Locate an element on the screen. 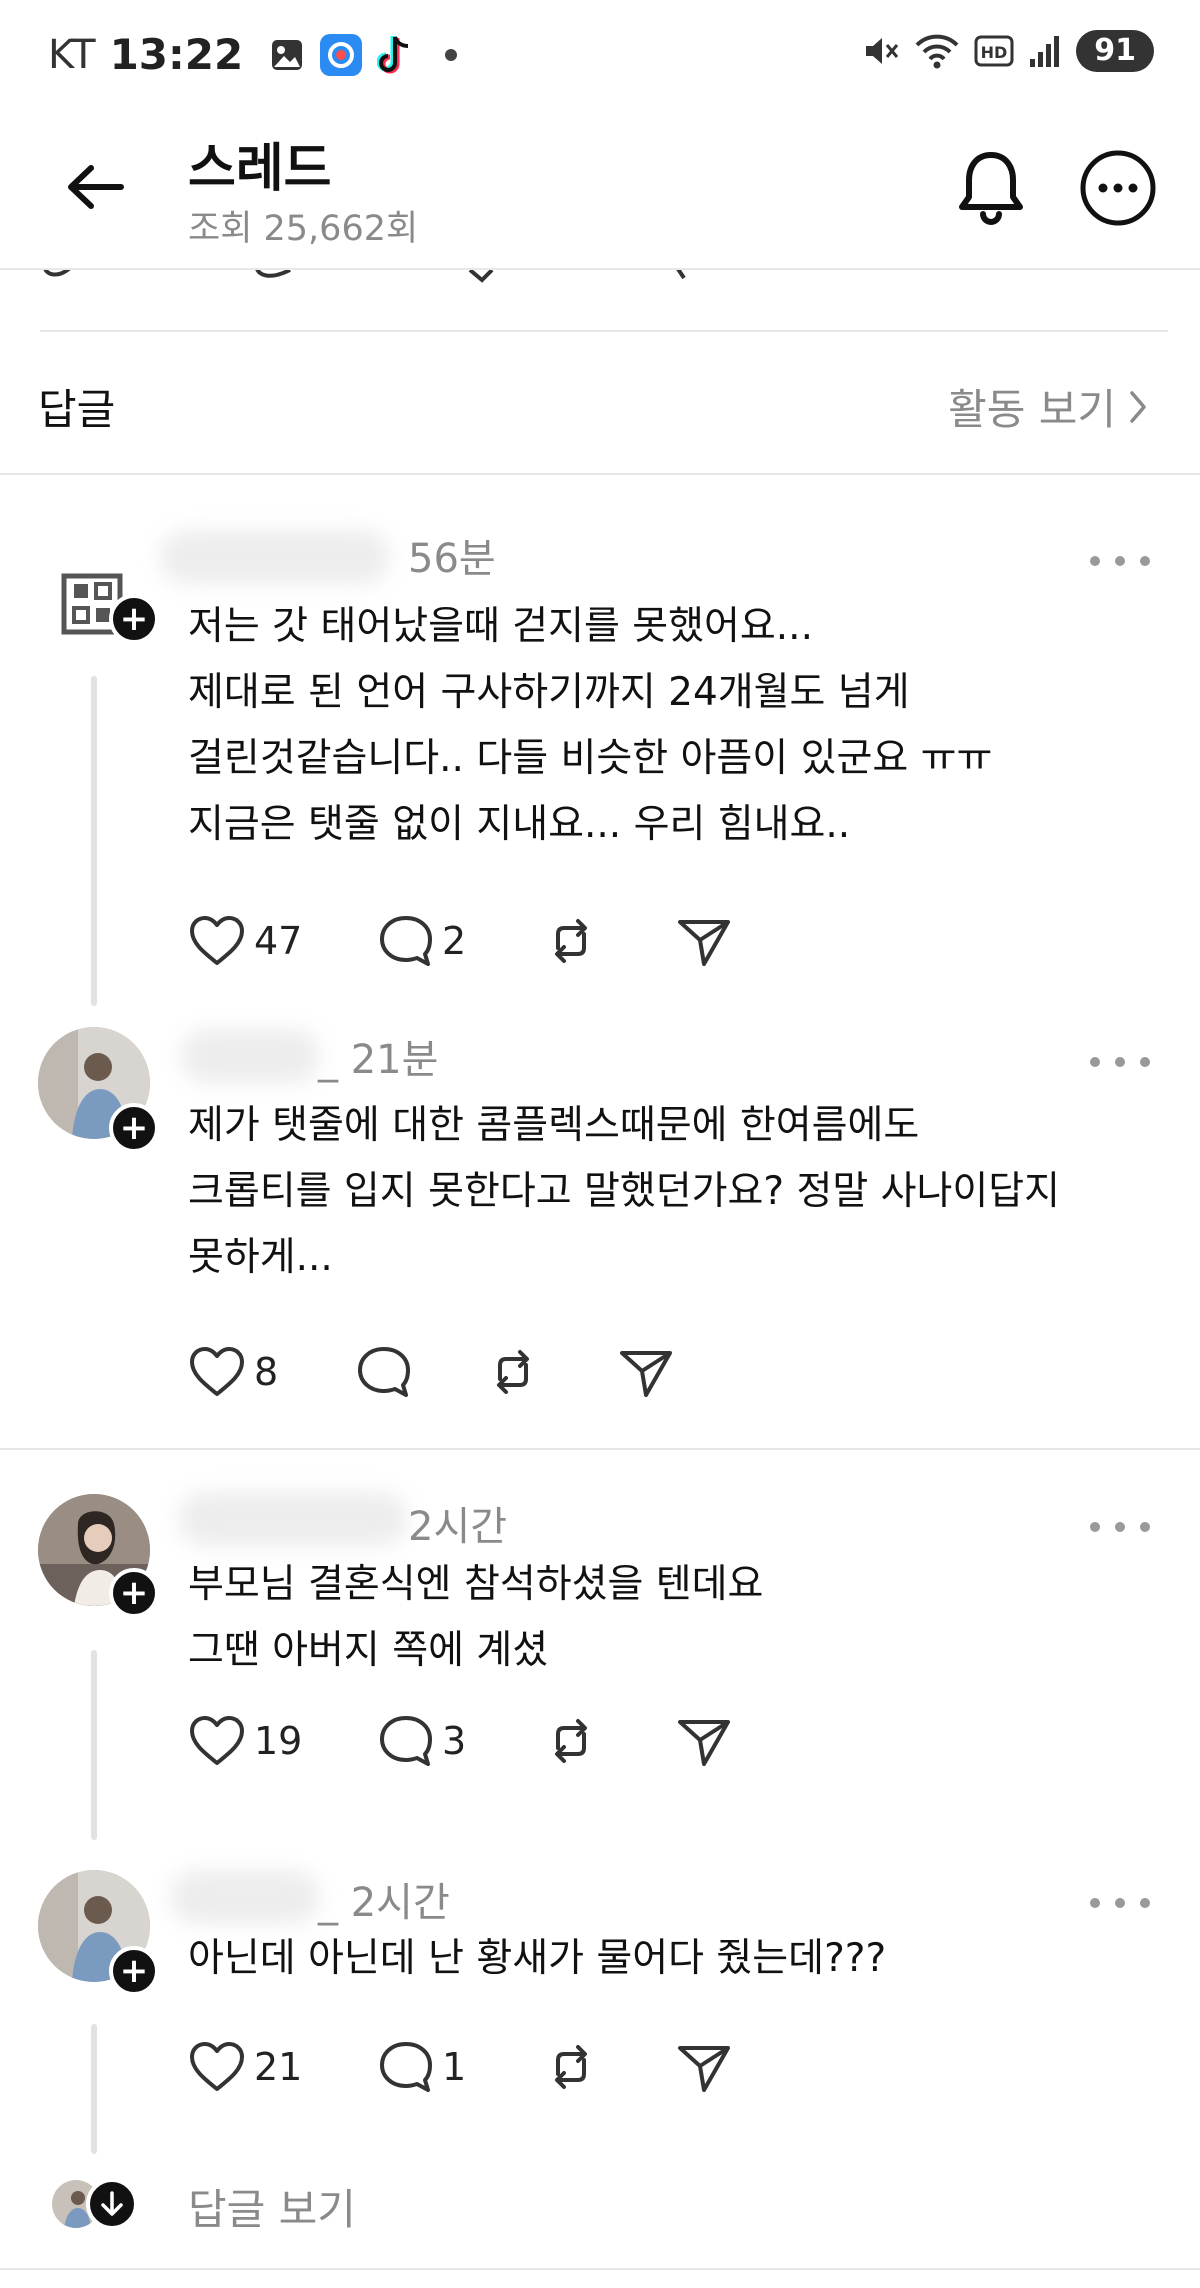 This screenshot has width=1200, height=2288. more-circle-icon is located at coordinates (1118, 188).